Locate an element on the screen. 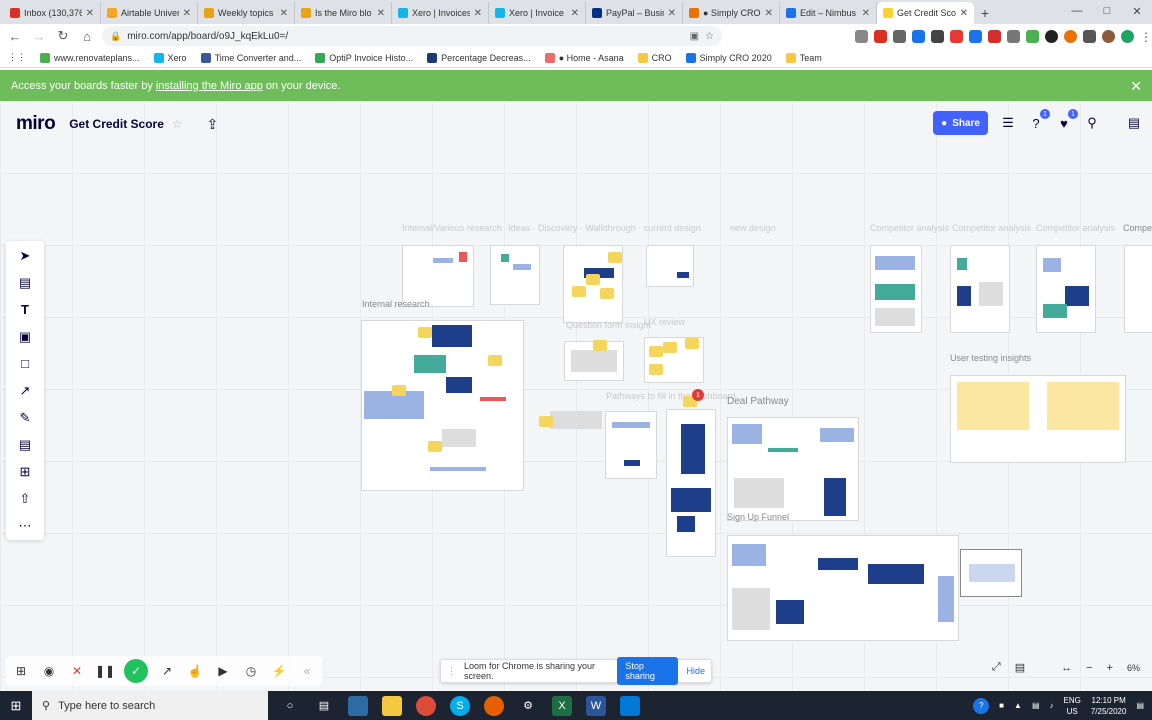  browser-tab: Is the Miro blo ✕ is located at coordinates (343, 13).